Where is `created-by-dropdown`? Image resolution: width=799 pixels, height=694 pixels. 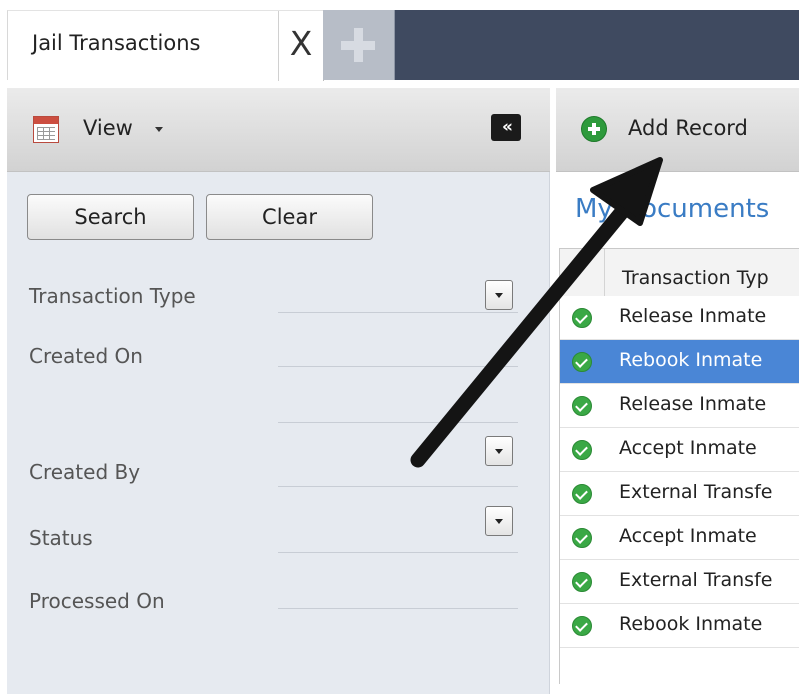
created-by-dropdown is located at coordinates (499, 451).